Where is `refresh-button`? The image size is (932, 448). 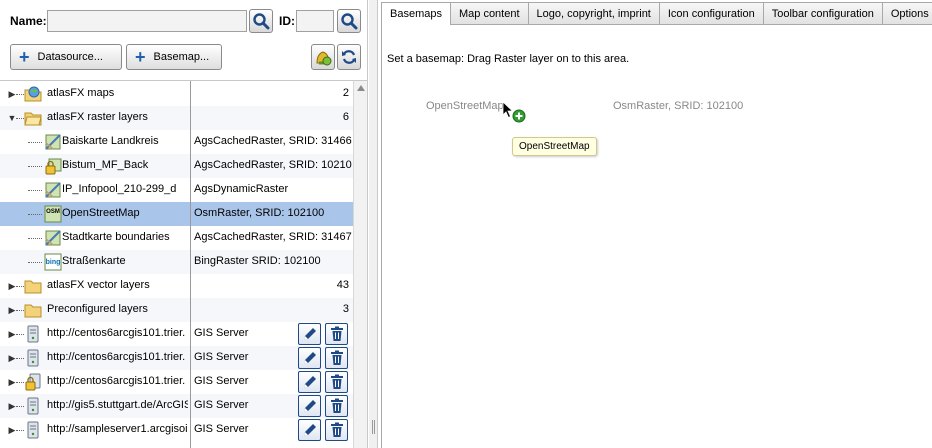
refresh-button is located at coordinates (349, 57).